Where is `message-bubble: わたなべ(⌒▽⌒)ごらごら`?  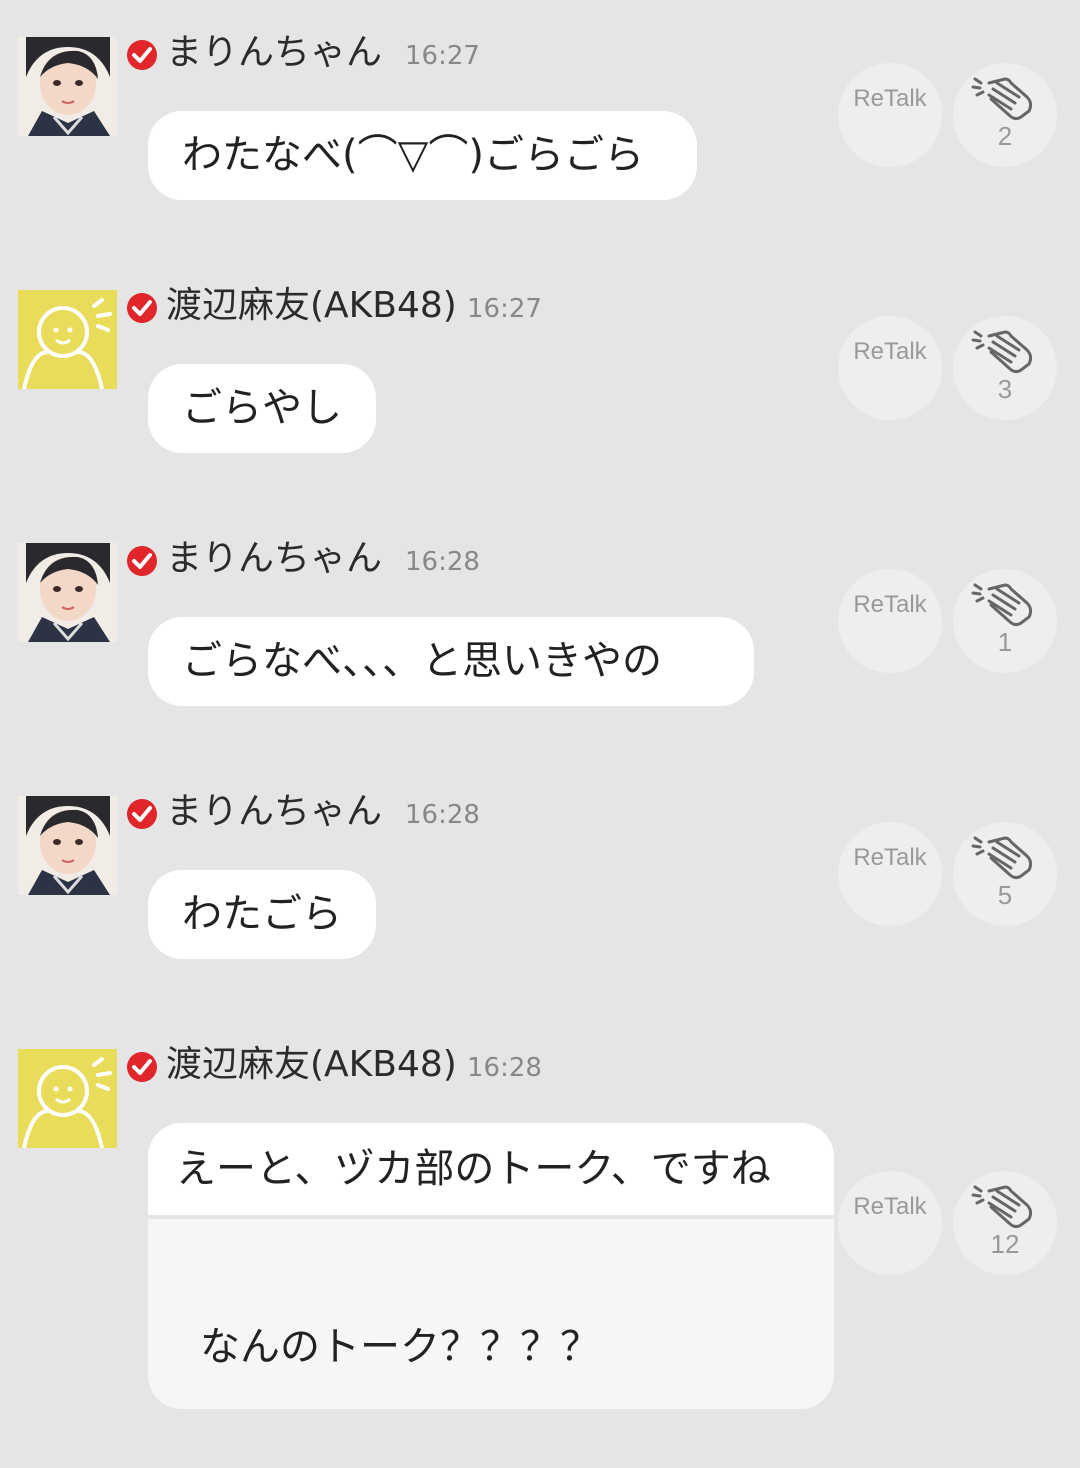 message-bubble: わたなべ(⌒▽⌒)ごらごら is located at coordinates (422, 155).